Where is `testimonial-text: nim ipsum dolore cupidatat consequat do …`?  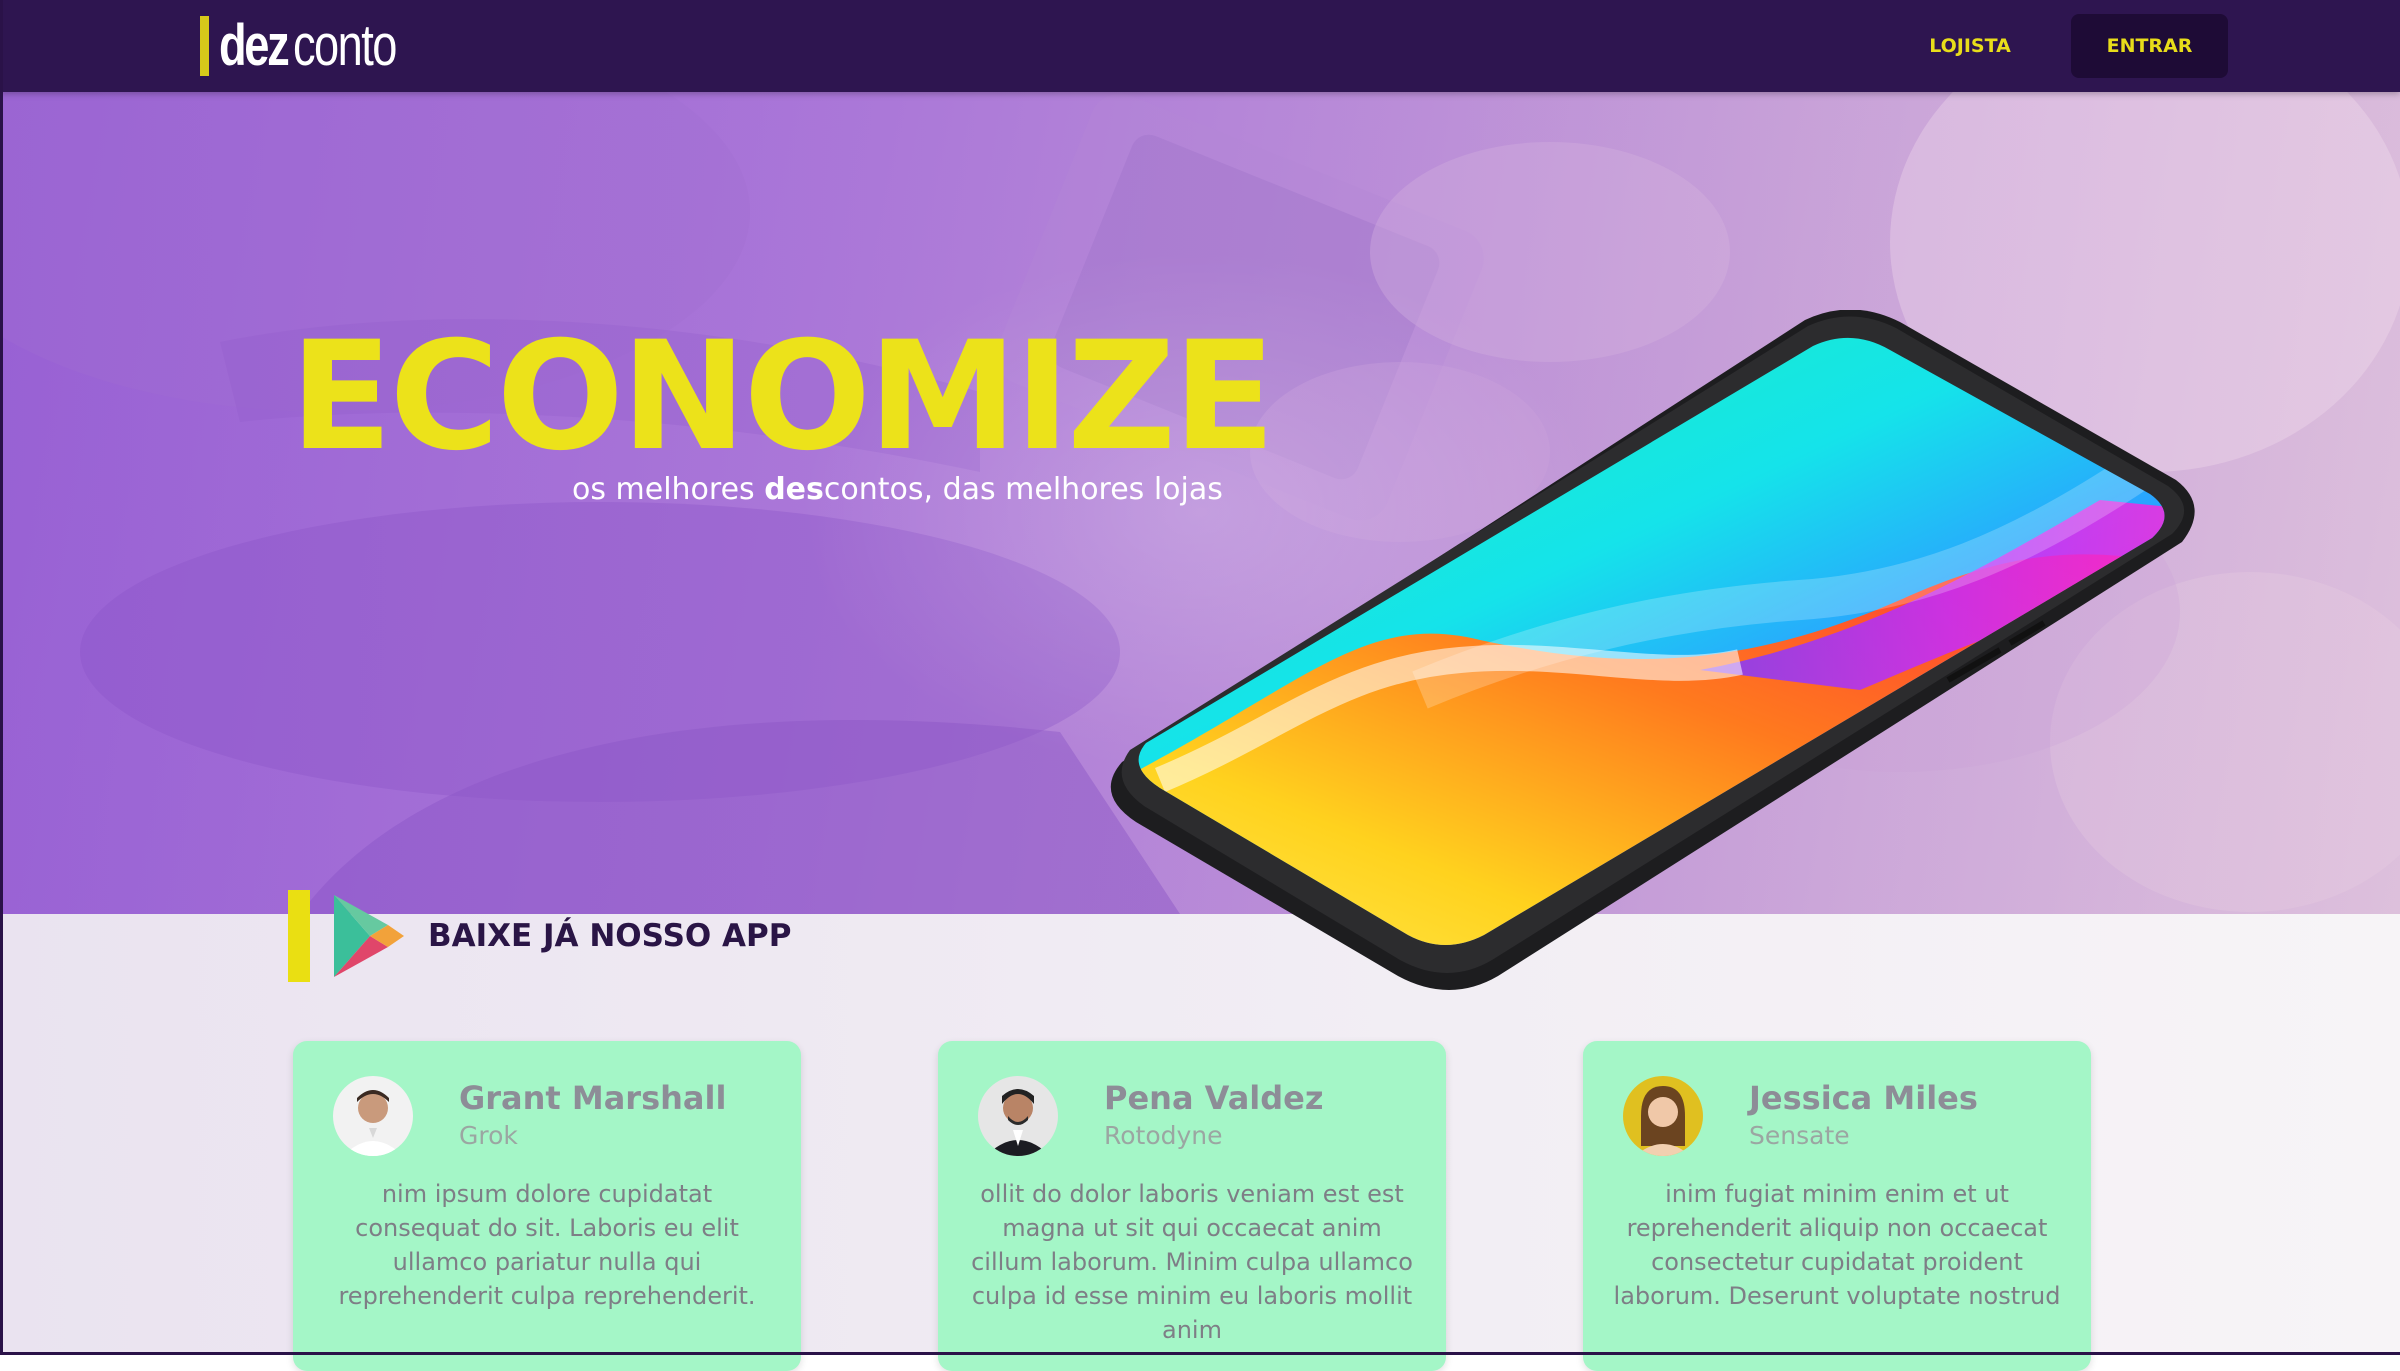 testimonial-text: nim ipsum dolore cupidatat consequat do … is located at coordinates (547, 1245).